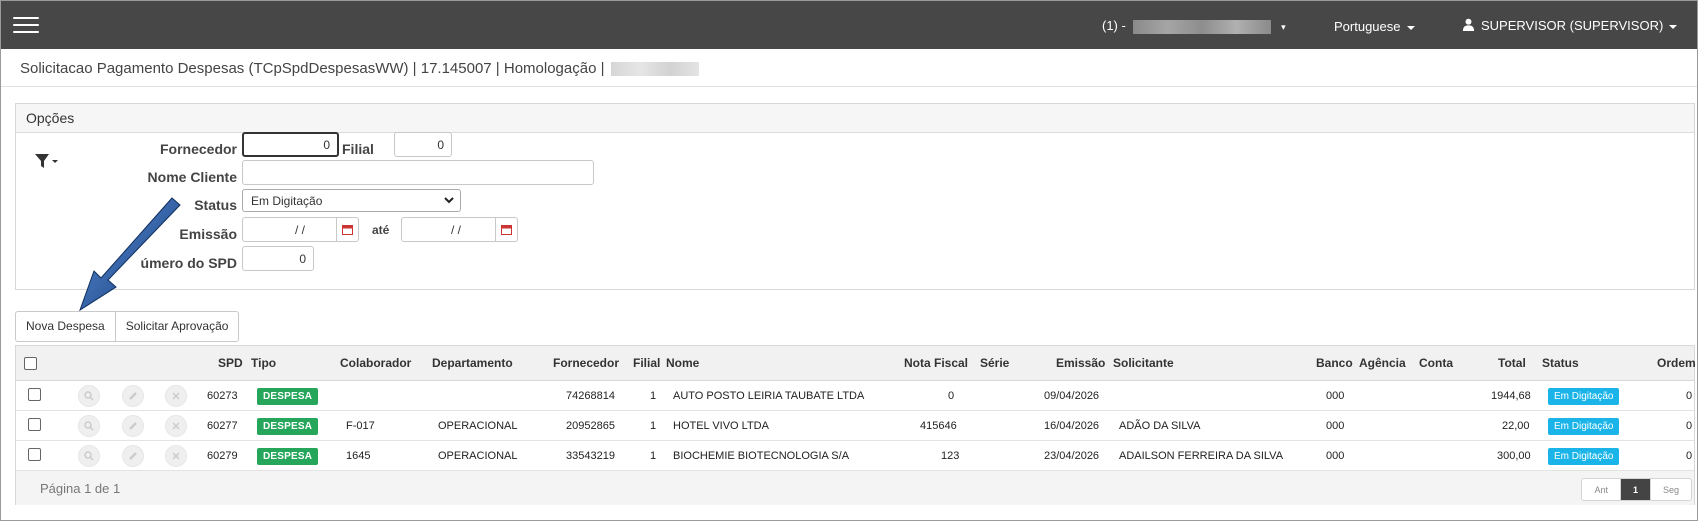  I want to click on nome-cliente-input, so click(418, 172).